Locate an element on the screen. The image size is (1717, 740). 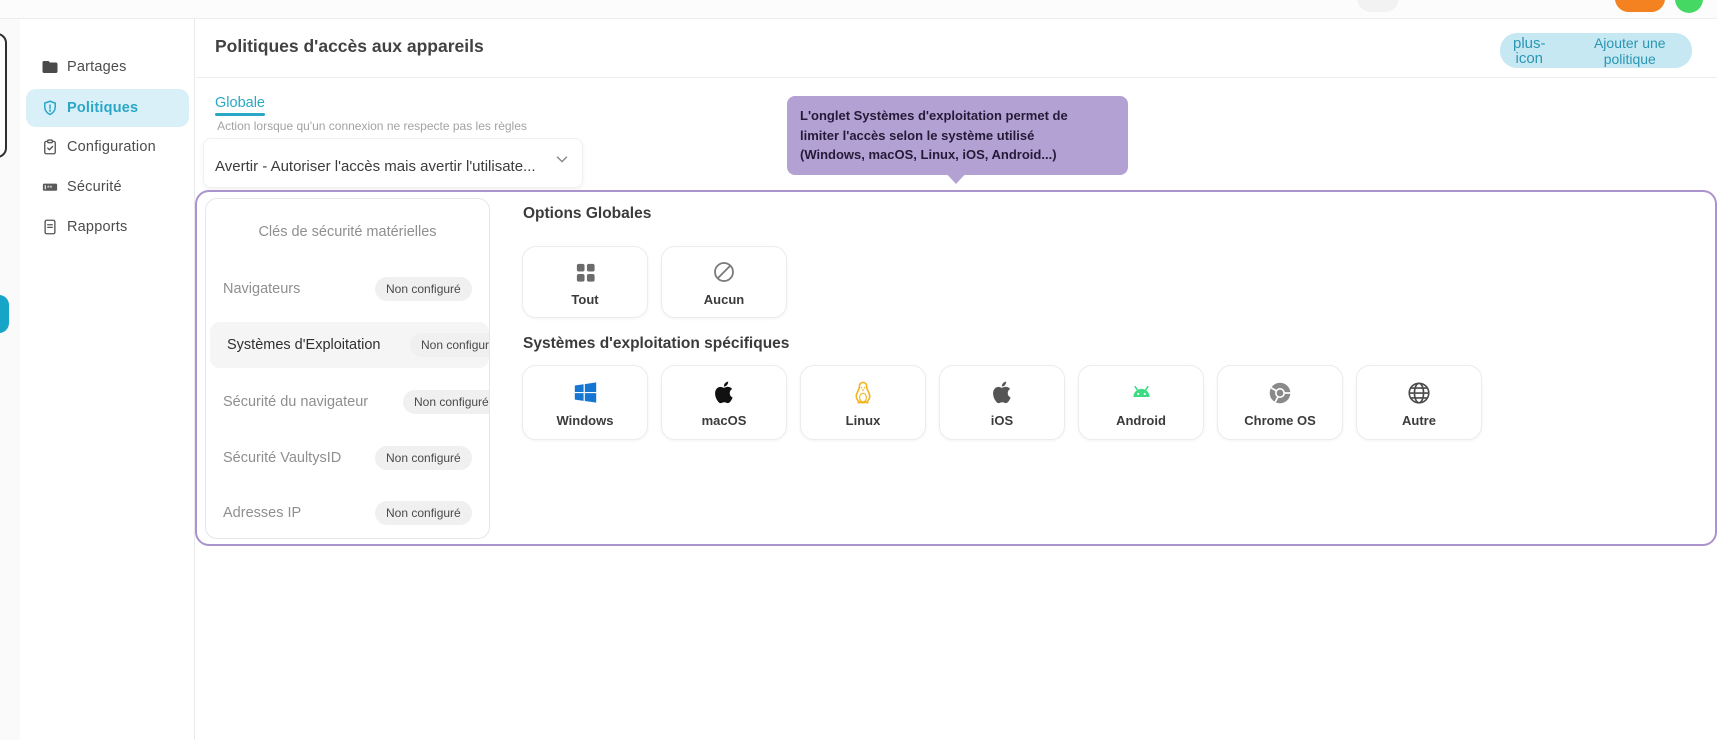
category-systemes-exploitation: Systèmes d'Exploitation Non configuré is located at coordinates (349, 345).